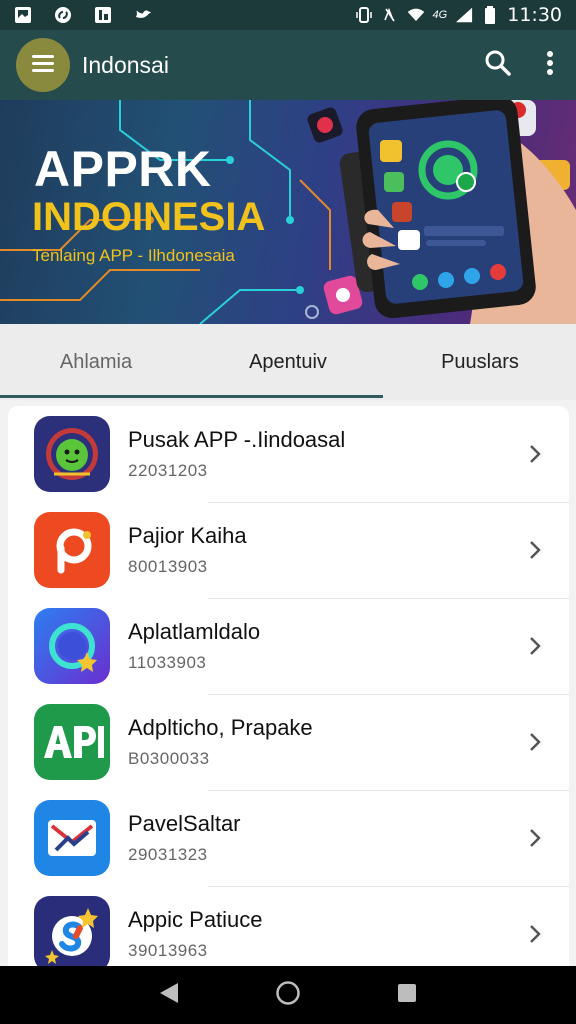 The image size is (576, 1024). Describe the element at coordinates (237, 439) in the screenshot. I see `app-name: Pusak APP -.Iindoasal` at that location.